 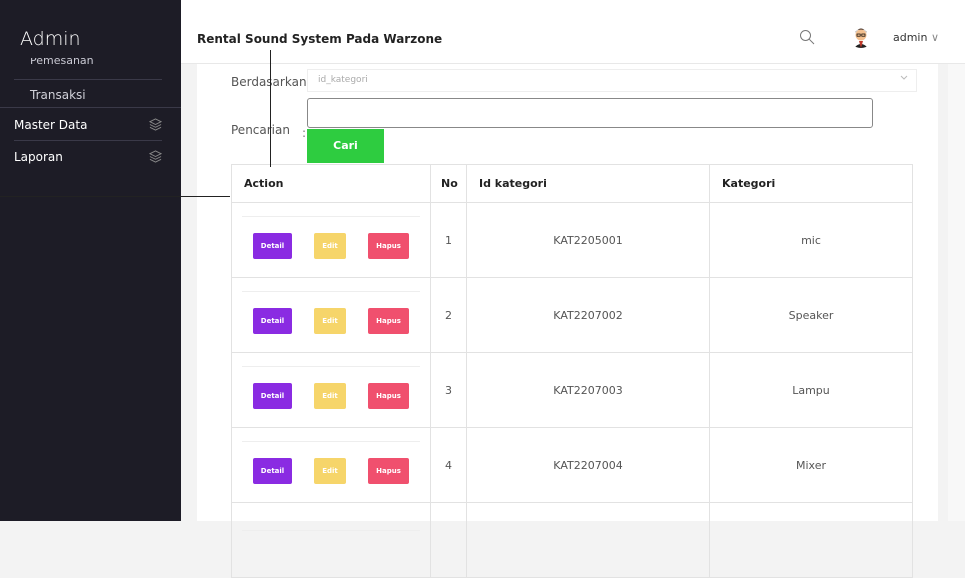 What do you see at coordinates (811, 390) in the screenshot?
I see `row-kategori: Lampu` at bounding box center [811, 390].